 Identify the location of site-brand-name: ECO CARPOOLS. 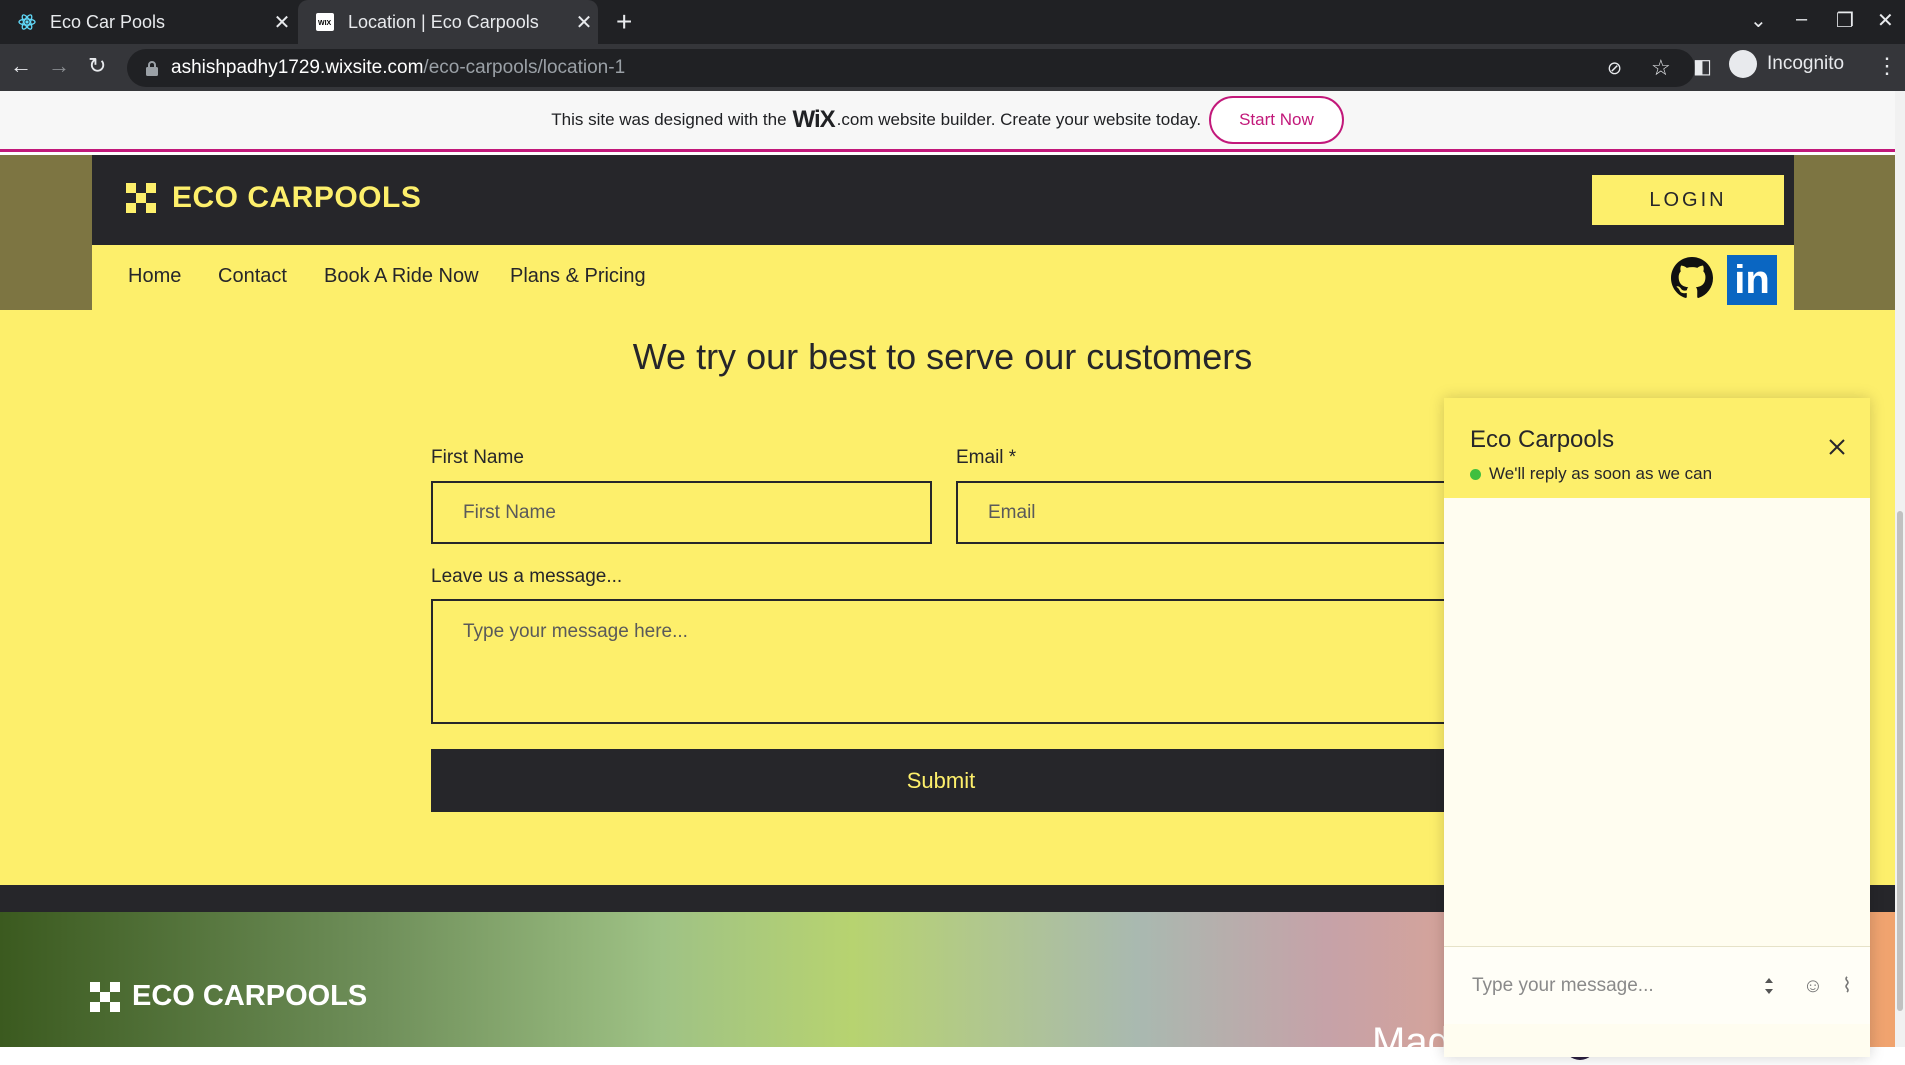
(297, 197).